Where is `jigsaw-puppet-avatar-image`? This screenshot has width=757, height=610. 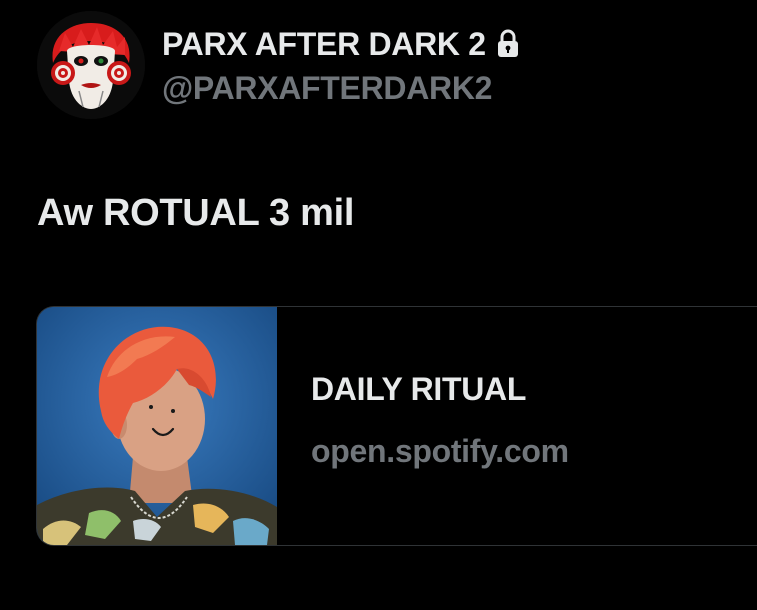 jigsaw-puppet-avatar-image is located at coordinates (91, 65).